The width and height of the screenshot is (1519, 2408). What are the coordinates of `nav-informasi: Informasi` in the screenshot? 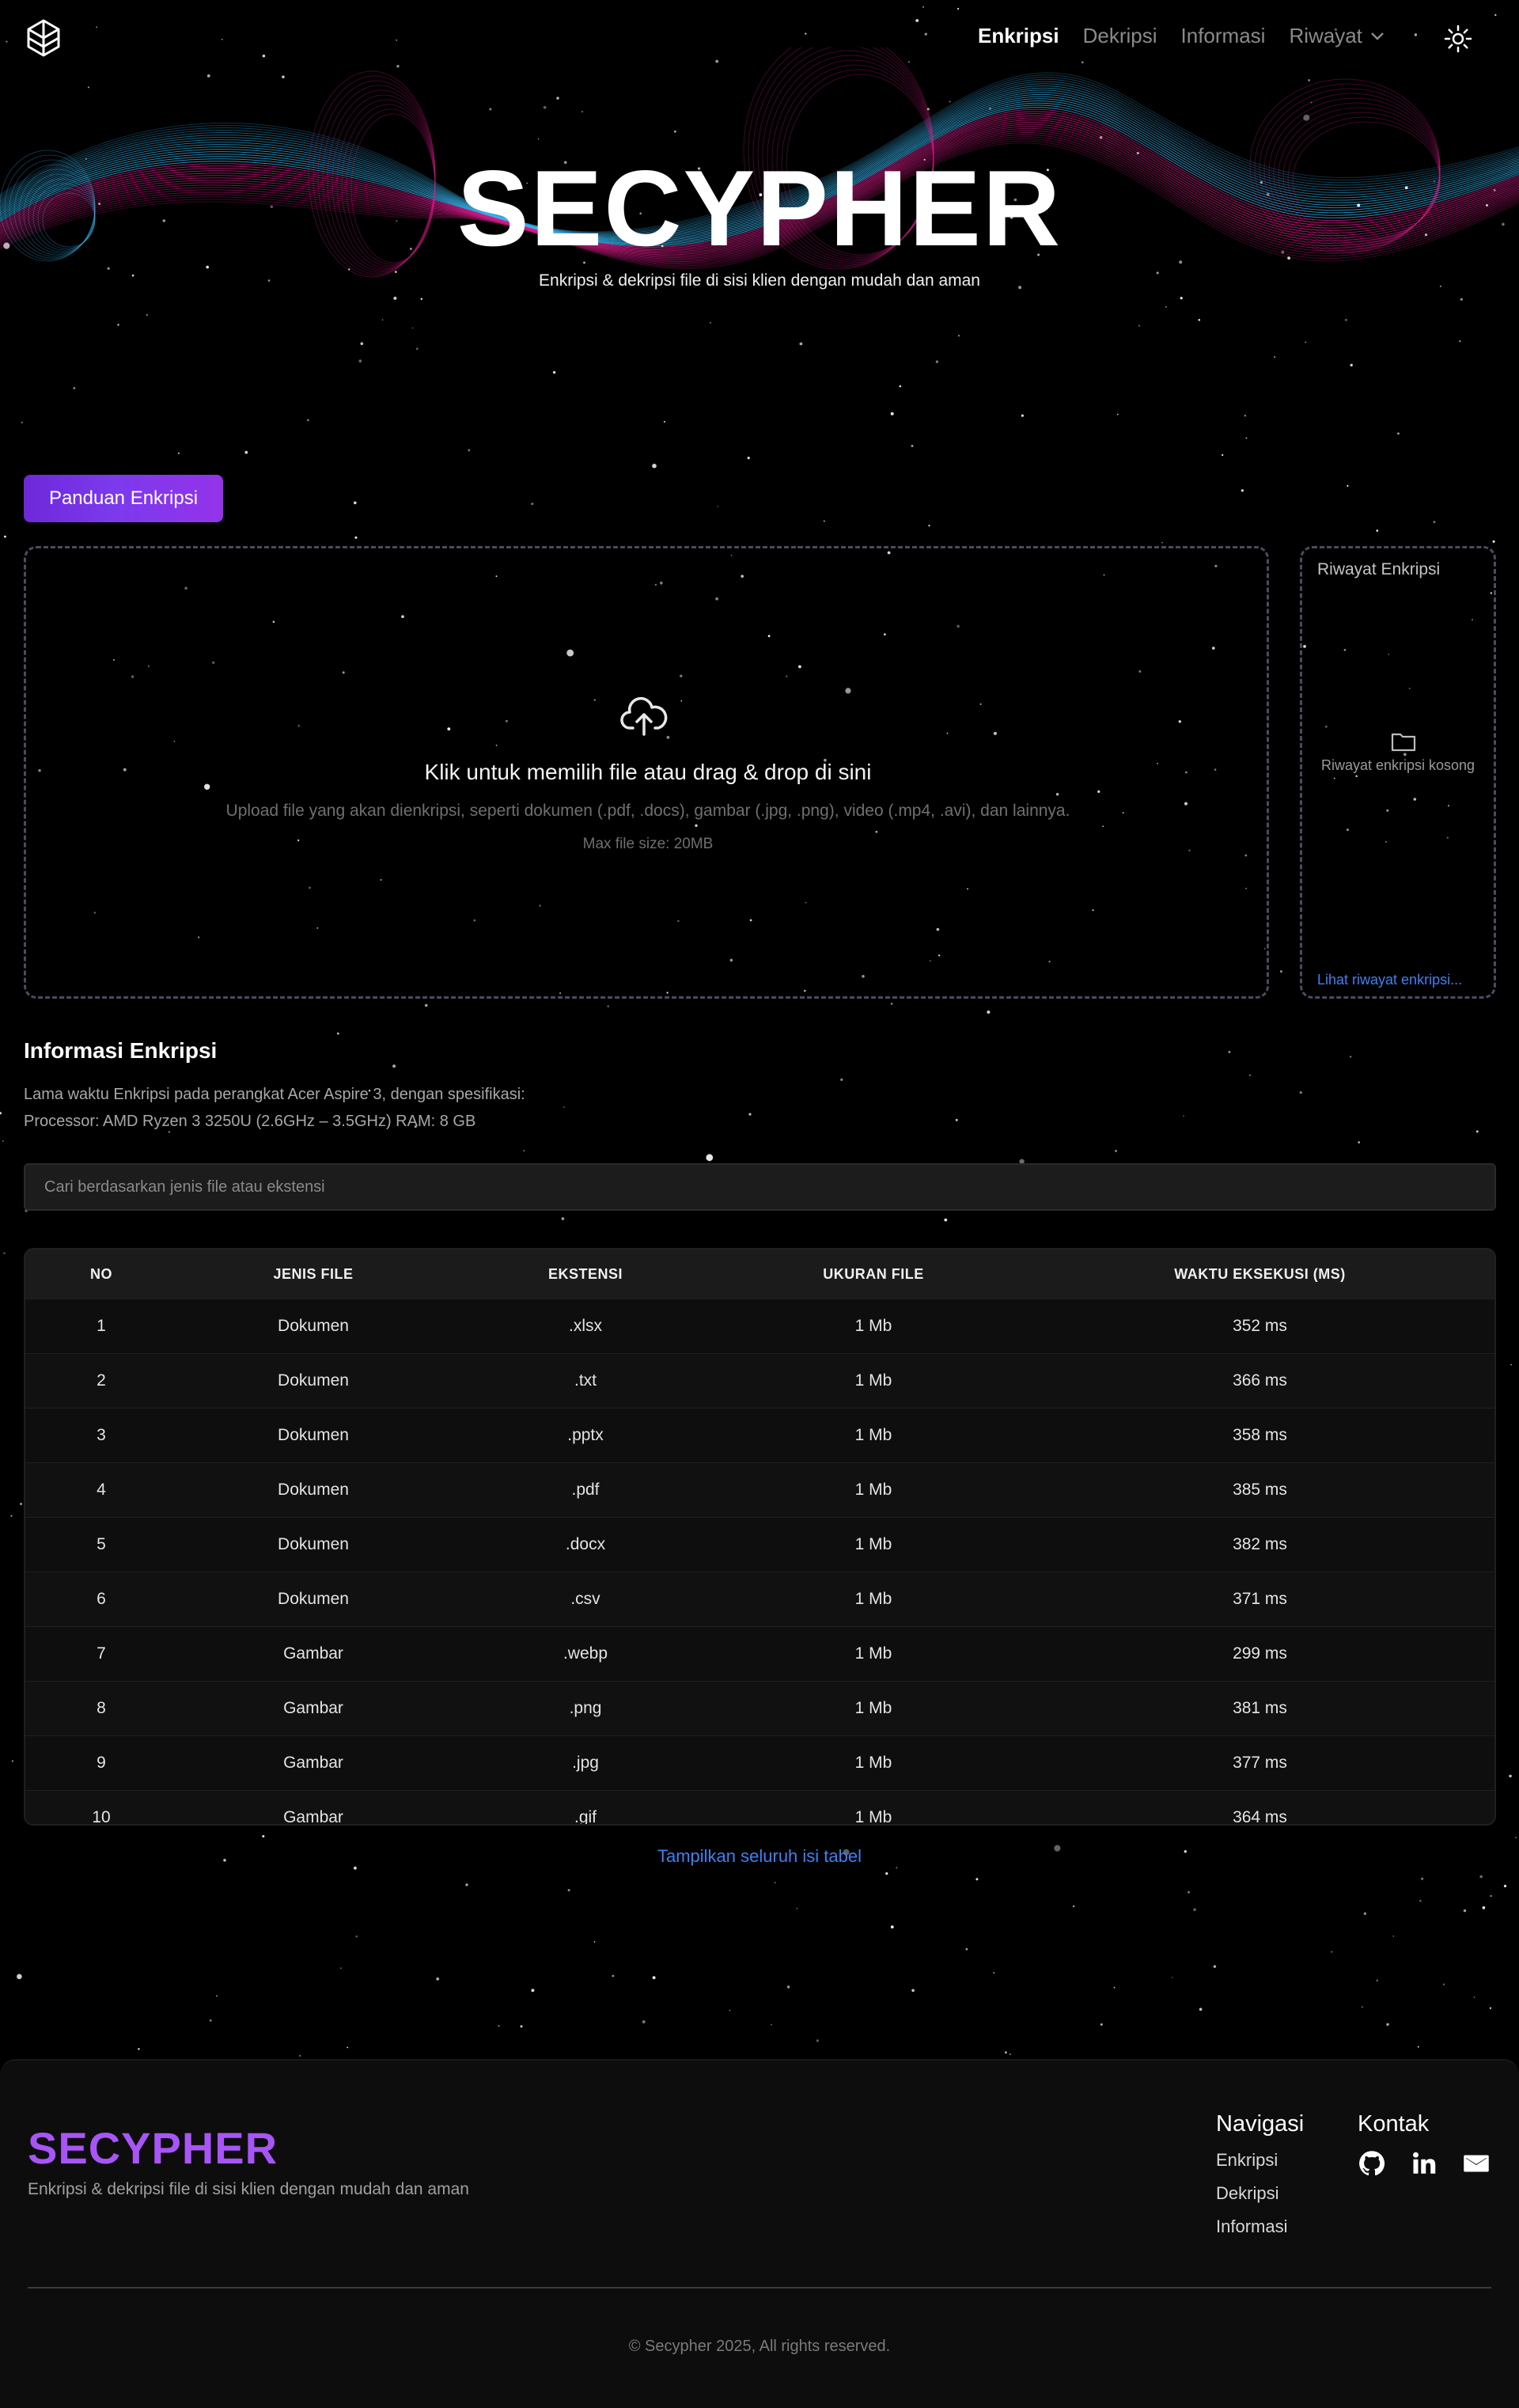 It's located at (1224, 36).